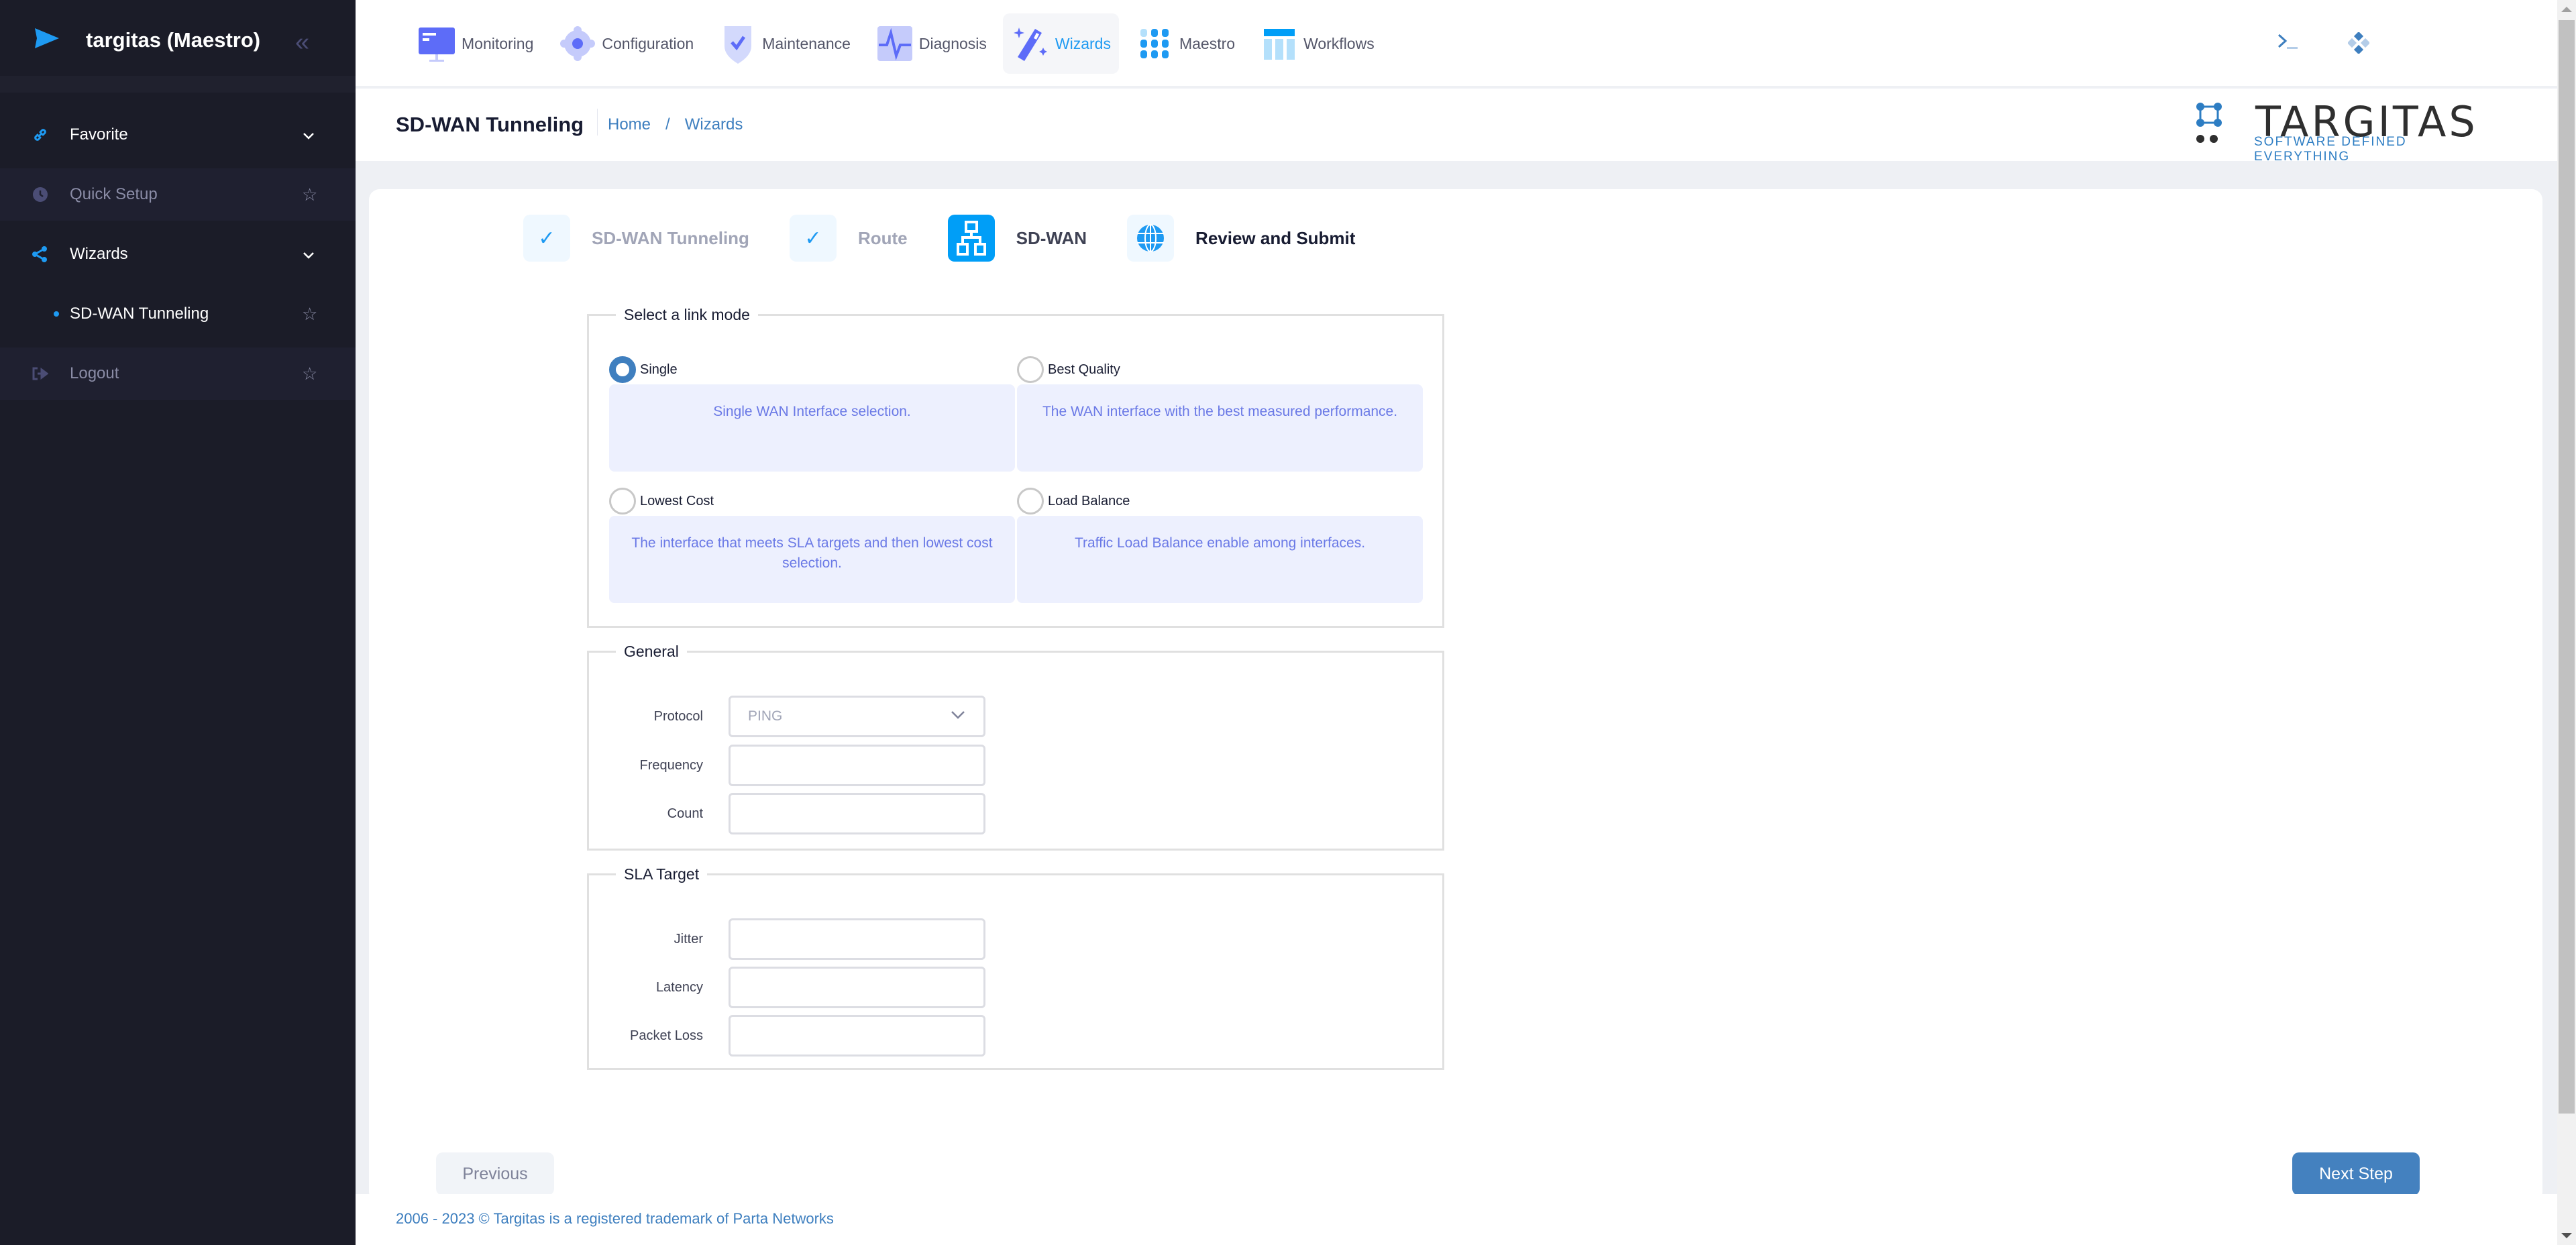  Describe the element at coordinates (99, 254) in the screenshot. I see `sidebar-item-label: Wizards` at that location.